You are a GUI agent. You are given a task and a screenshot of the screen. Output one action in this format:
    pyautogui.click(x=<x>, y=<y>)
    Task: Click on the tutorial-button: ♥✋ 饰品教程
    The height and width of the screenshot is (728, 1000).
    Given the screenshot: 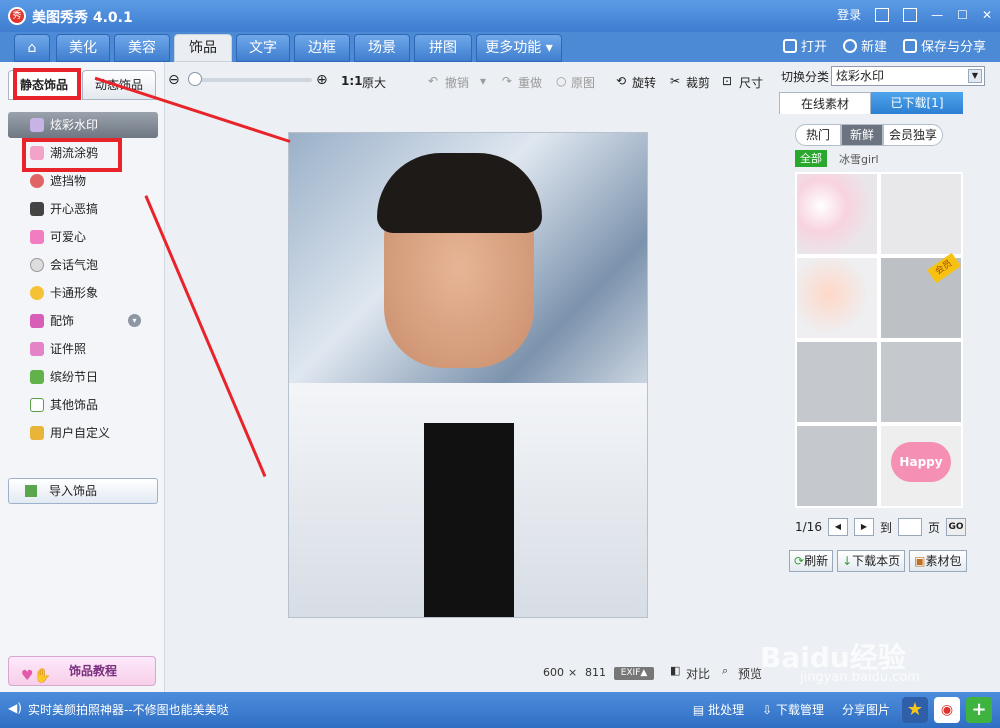 What is the action you would take?
    pyautogui.click(x=82, y=671)
    